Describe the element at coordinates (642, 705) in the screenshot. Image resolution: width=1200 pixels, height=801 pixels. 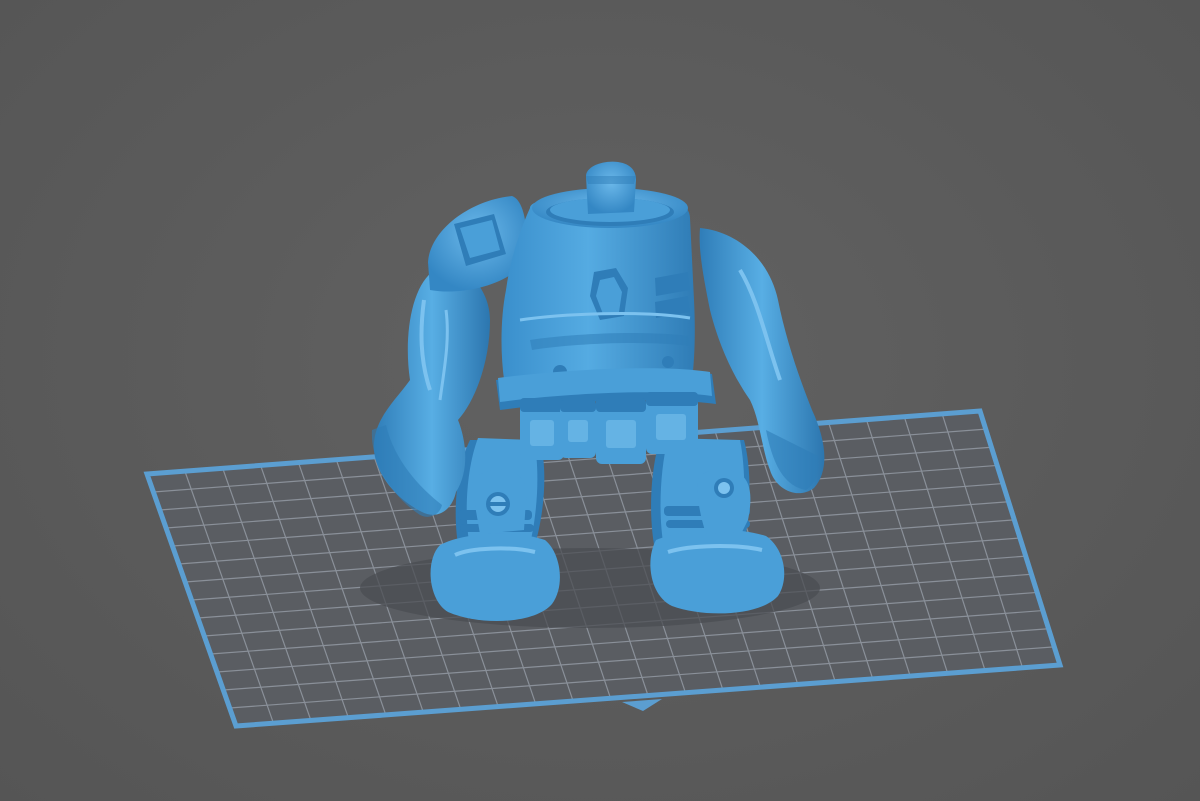
I see `triangle-down-icon` at that location.